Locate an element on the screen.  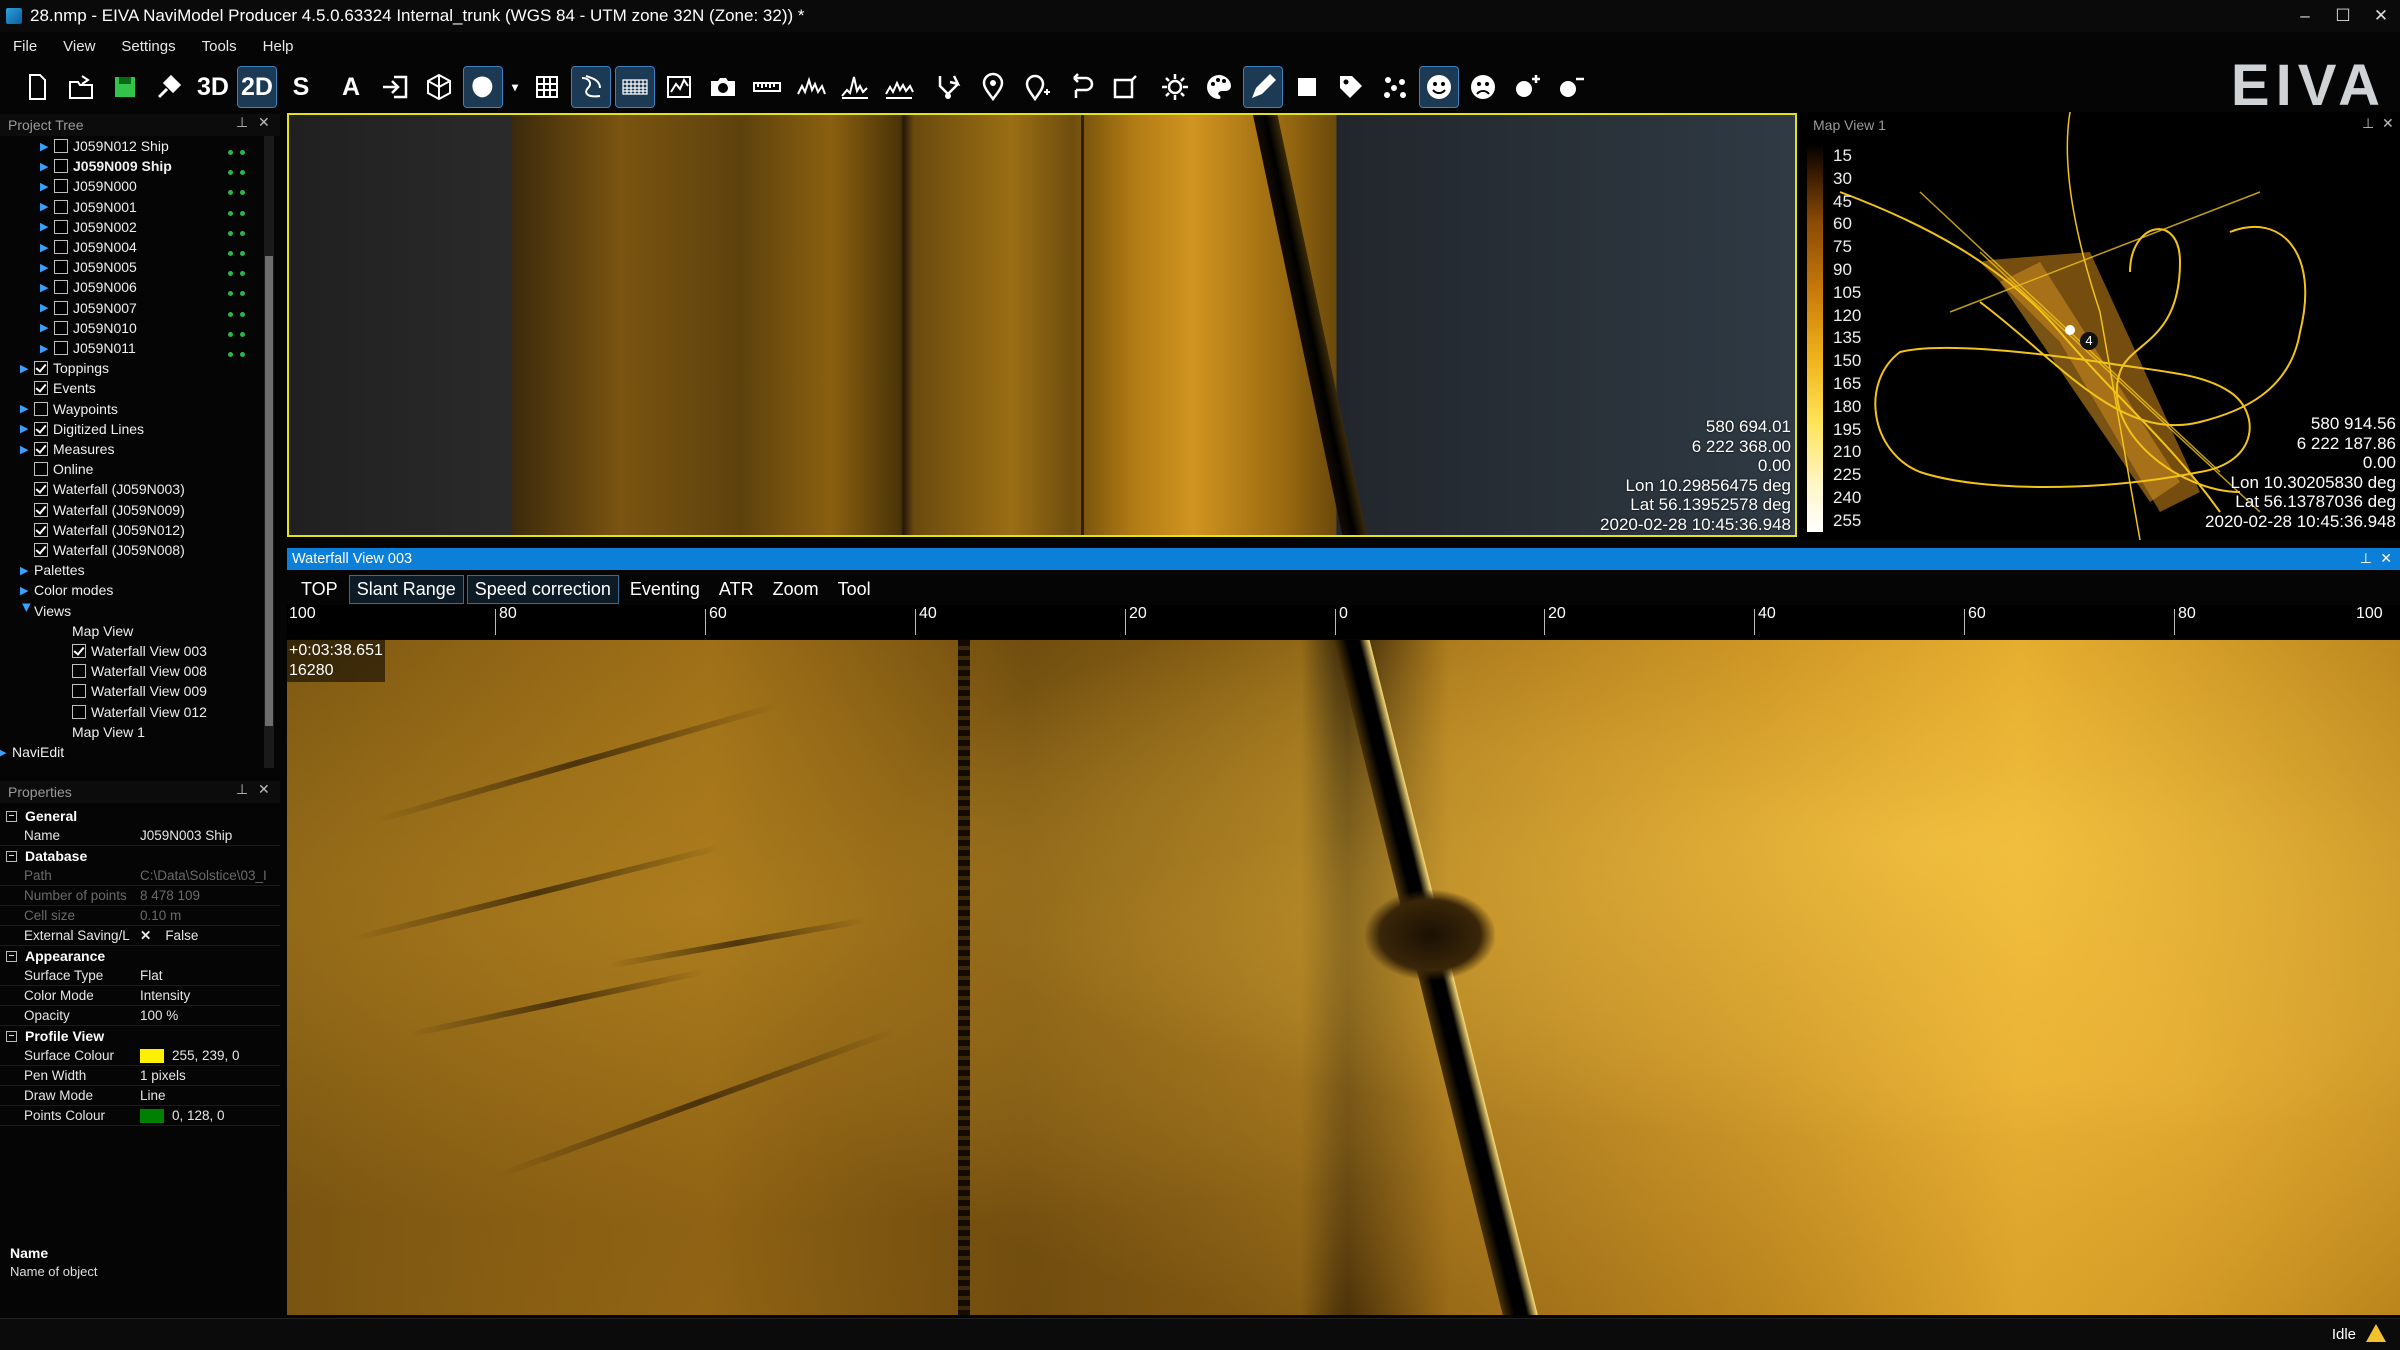
palette-icon is located at coordinates (1219, 87).